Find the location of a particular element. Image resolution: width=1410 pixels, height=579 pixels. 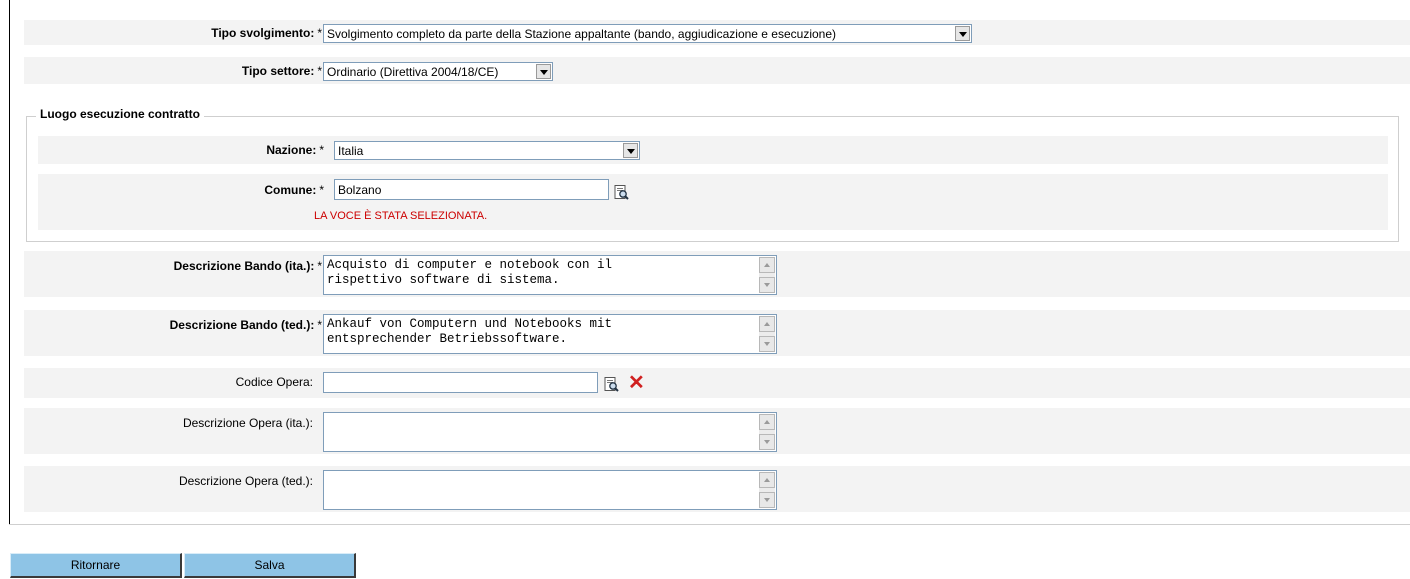

comune-selected-message: LA VOCE È STATA SELEZIONATA. is located at coordinates (401, 216).